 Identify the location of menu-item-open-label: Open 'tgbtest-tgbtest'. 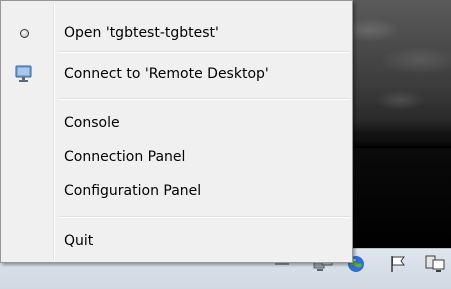
(141, 33).